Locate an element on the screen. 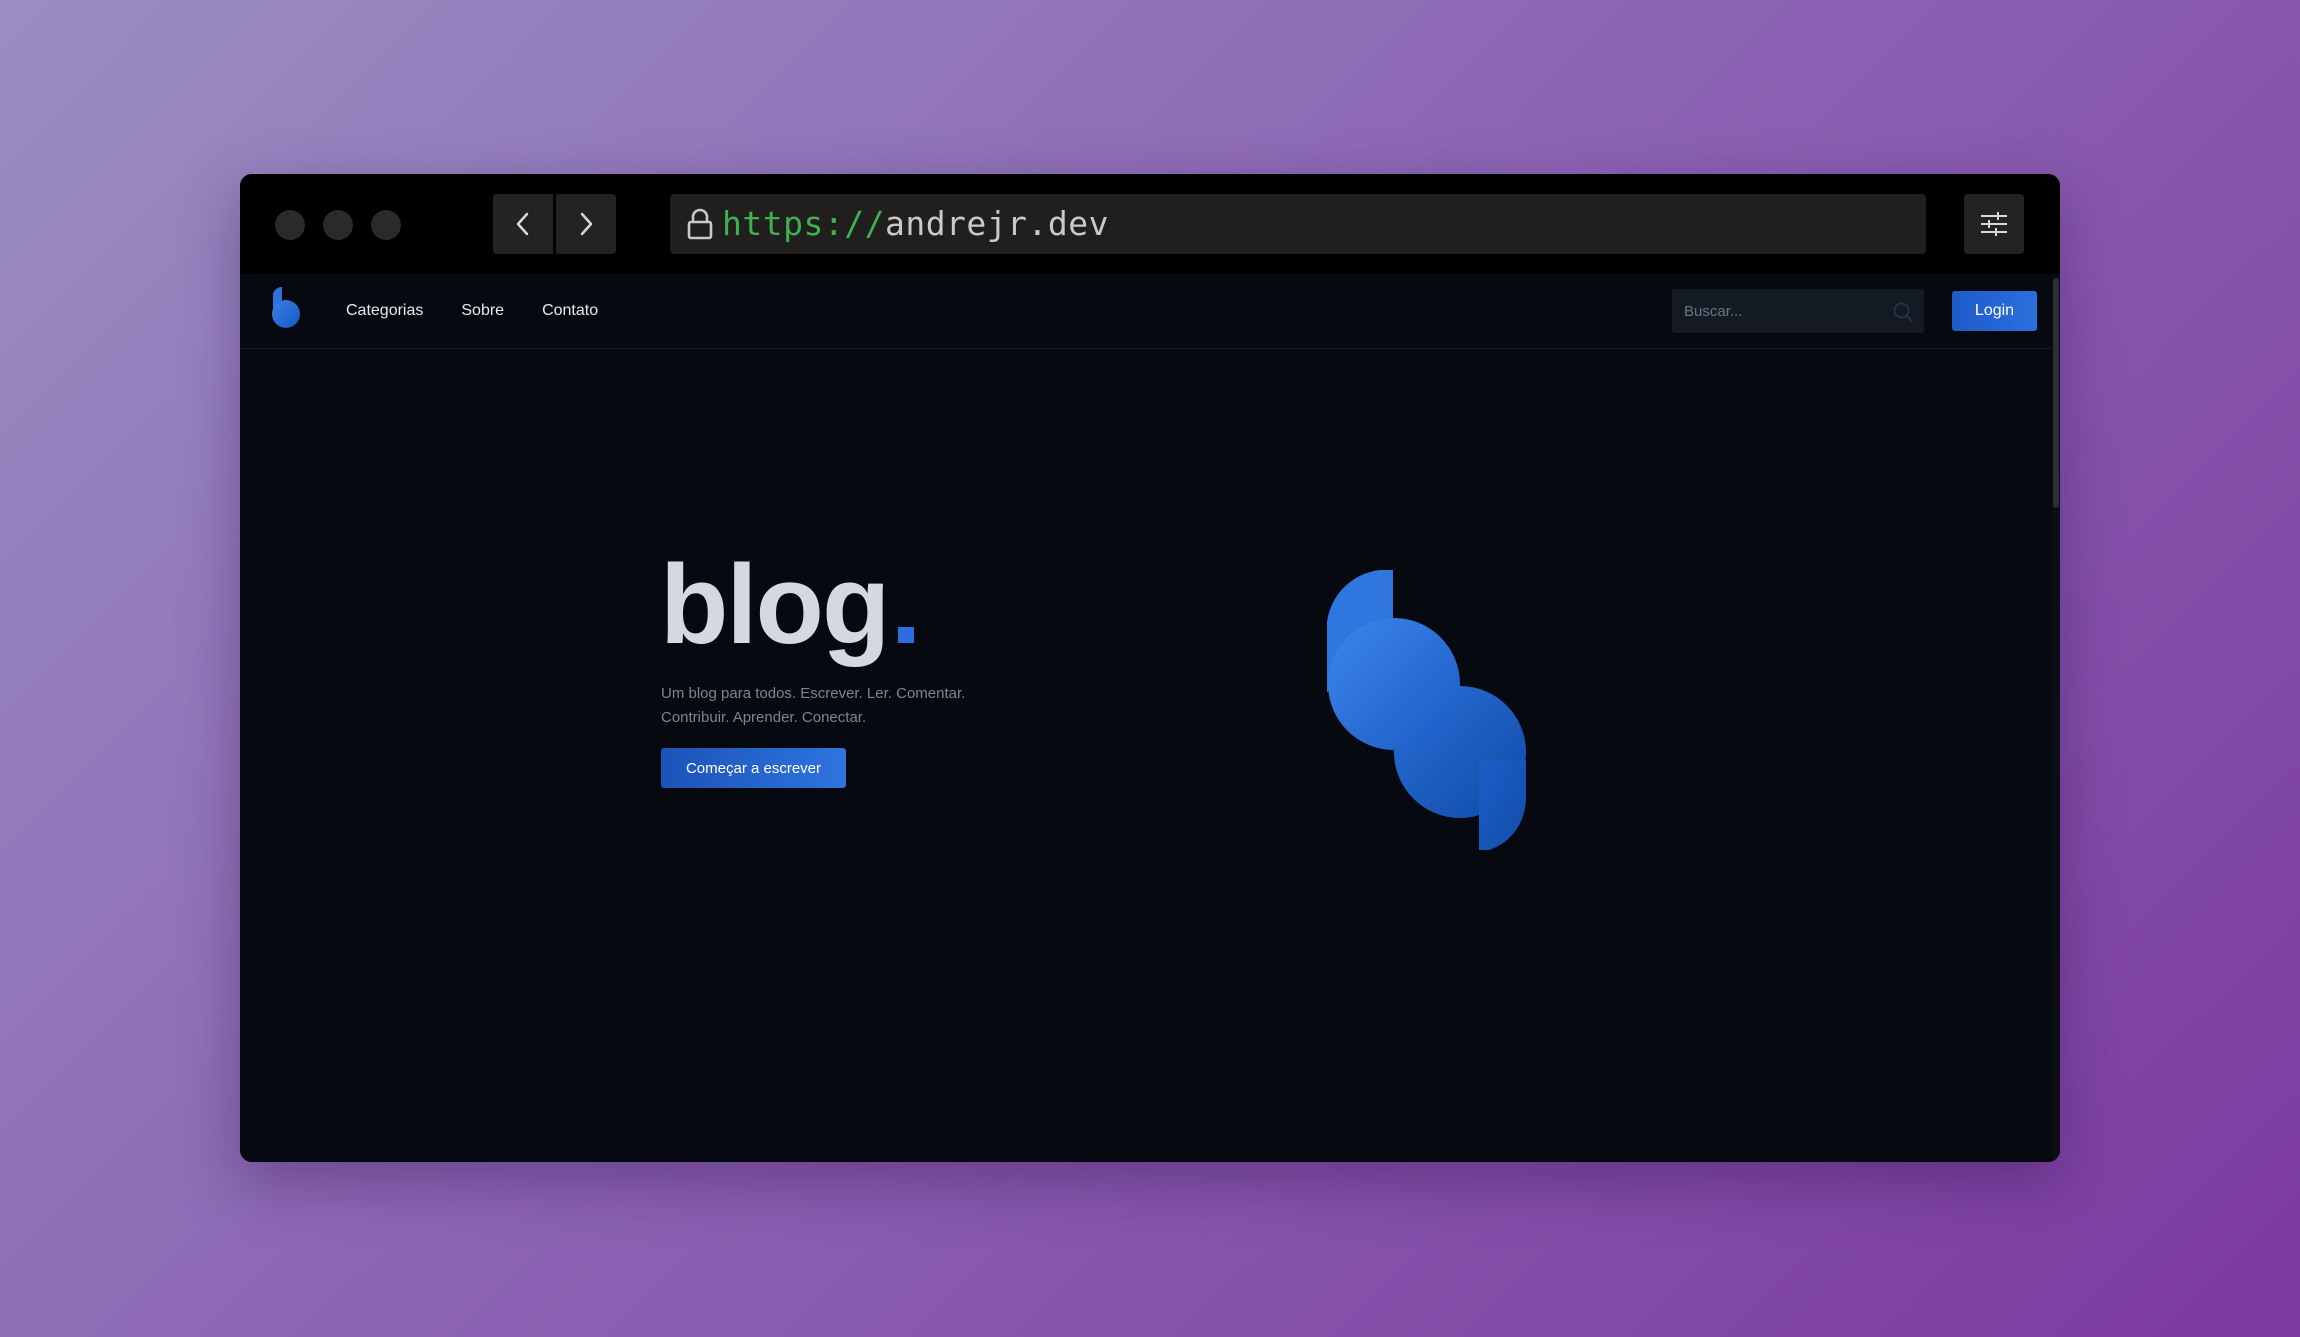 This screenshot has width=2300, height=1337. window-maximize-button is located at coordinates (386, 225).